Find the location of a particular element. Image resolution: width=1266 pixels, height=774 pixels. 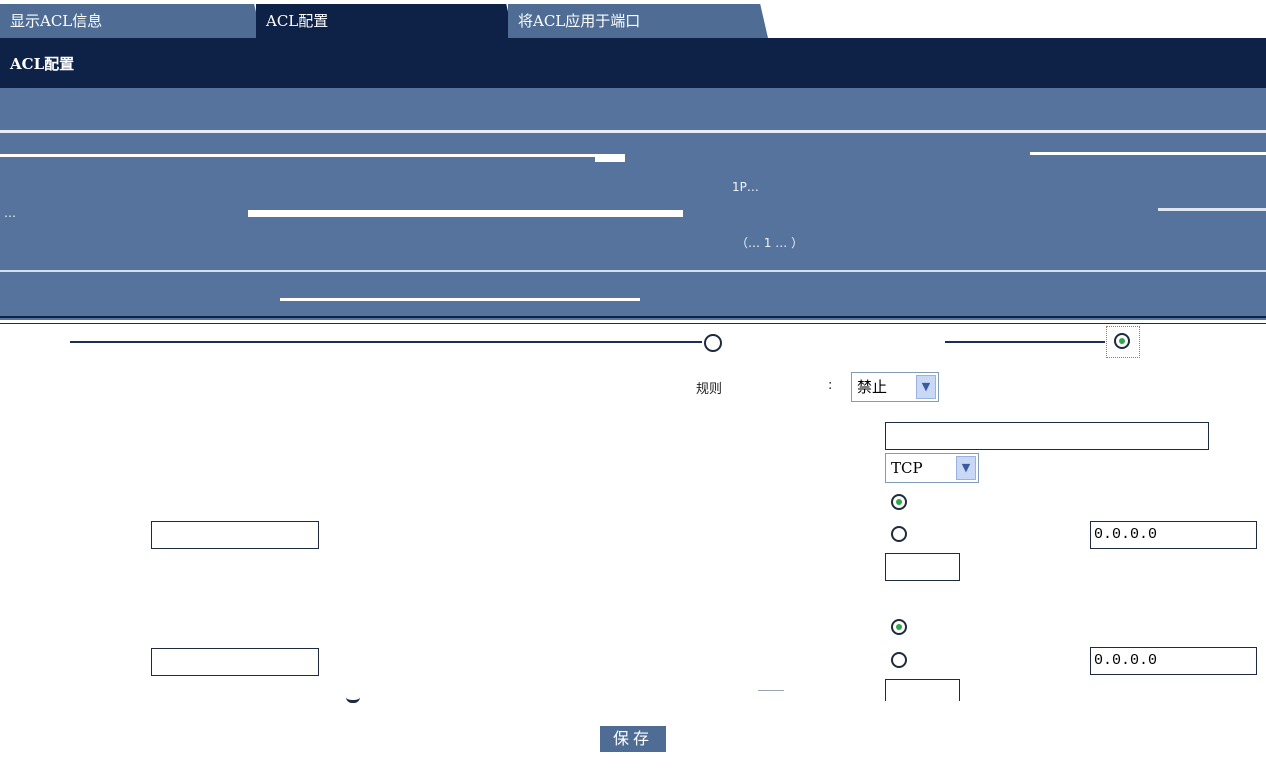

protocol-select: TCP ▼ is located at coordinates (932, 468).